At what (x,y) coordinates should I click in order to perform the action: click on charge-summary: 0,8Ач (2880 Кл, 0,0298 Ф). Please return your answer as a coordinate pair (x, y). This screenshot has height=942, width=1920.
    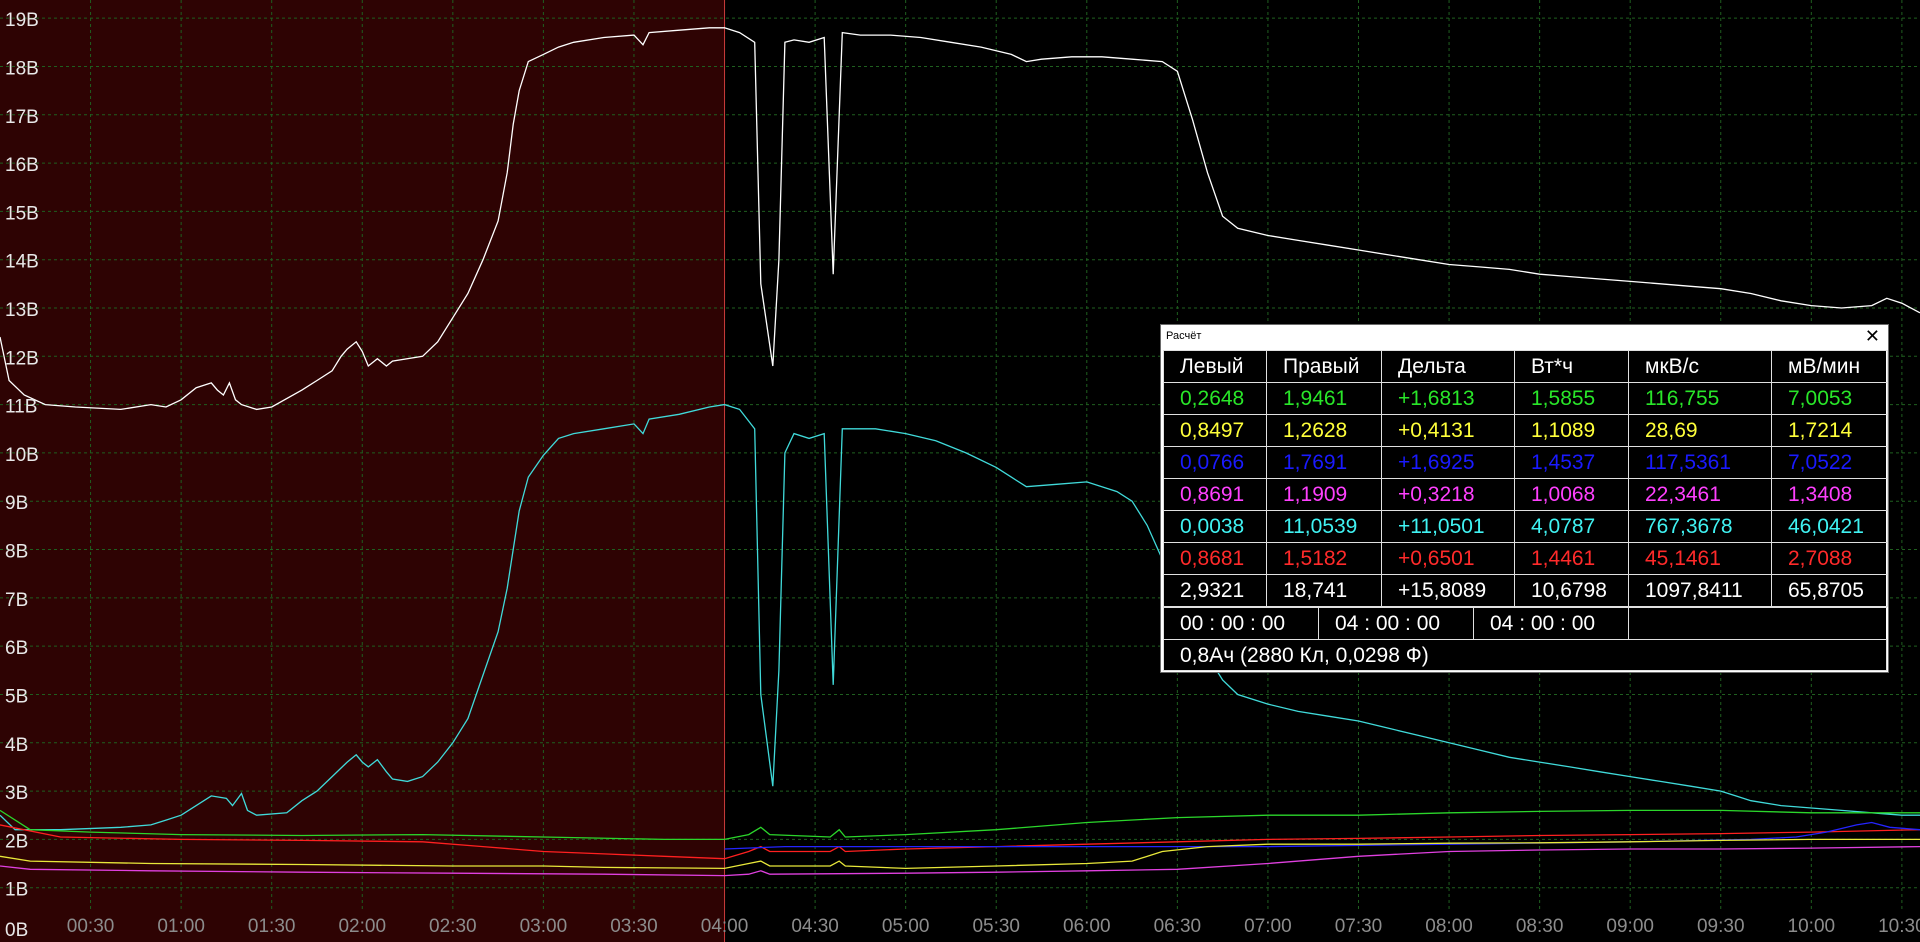
    Looking at the image, I should click on (1525, 655).